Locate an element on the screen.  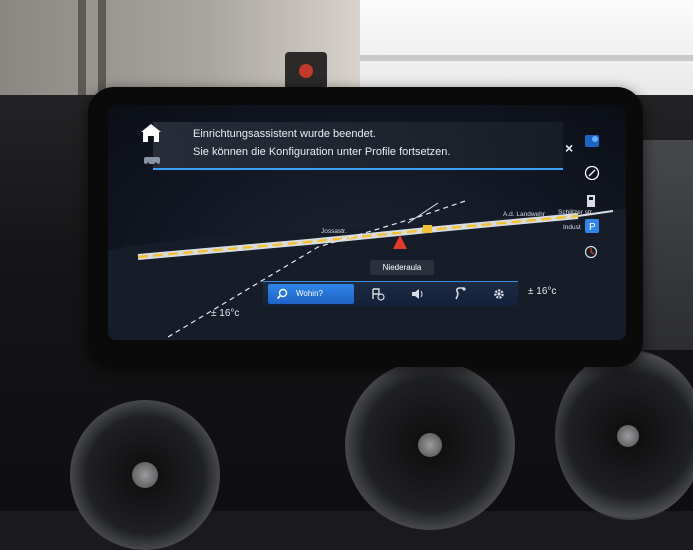
wohin-label: Wohin? is located at coordinates (309, 293).